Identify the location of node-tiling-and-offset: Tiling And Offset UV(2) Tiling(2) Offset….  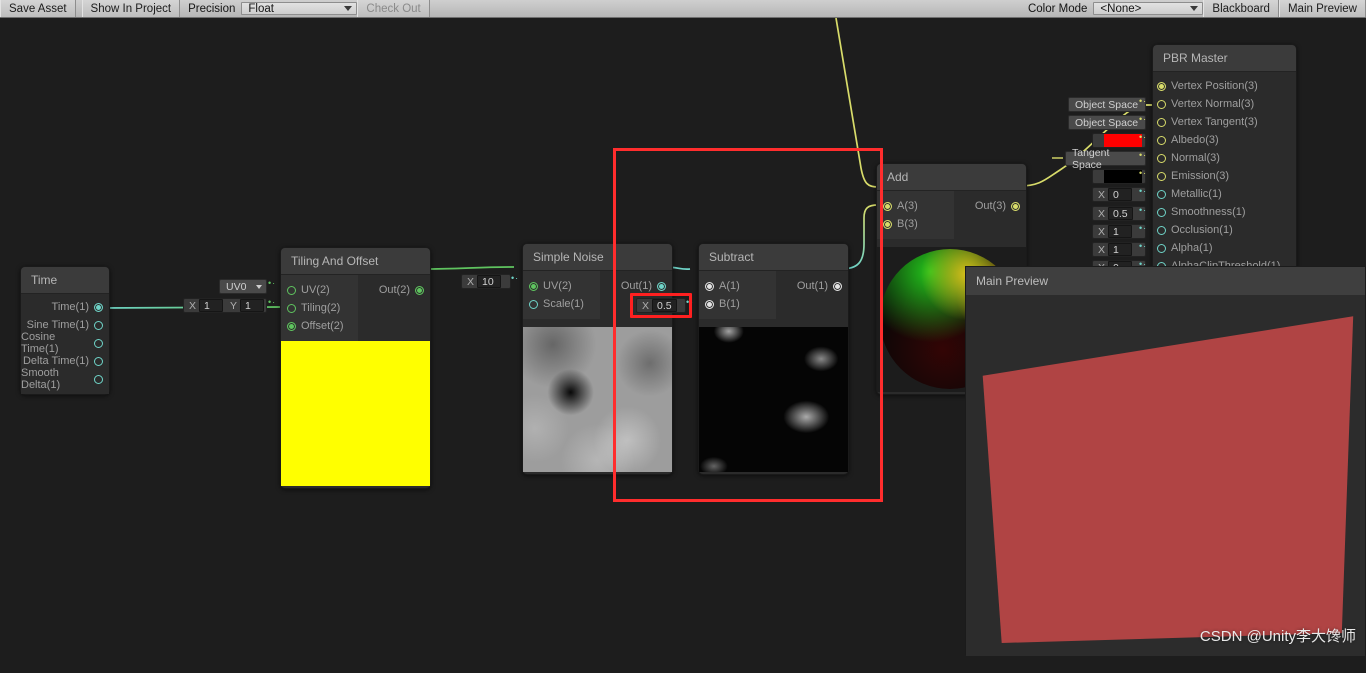
(355, 368).